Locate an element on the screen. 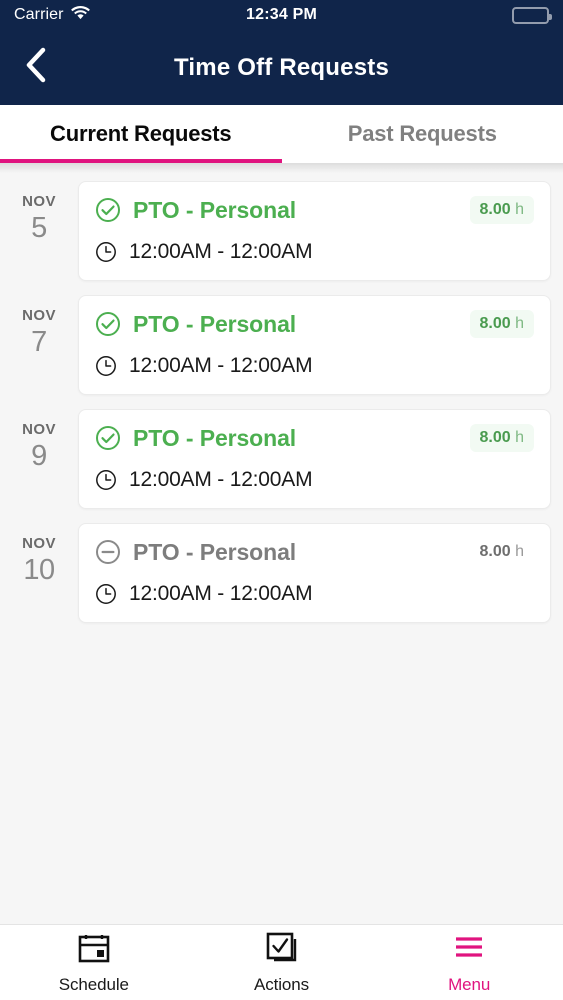 The height and width of the screenshot is (1000, 563). request-date: NOV 5 is located at coordinates (39, 212).